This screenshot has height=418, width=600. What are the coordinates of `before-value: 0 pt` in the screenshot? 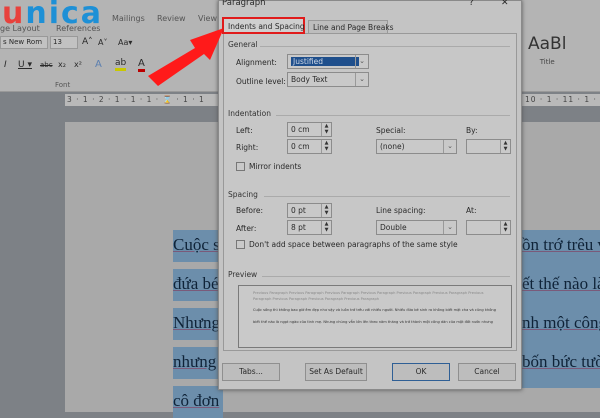 It's located at (298, 210).